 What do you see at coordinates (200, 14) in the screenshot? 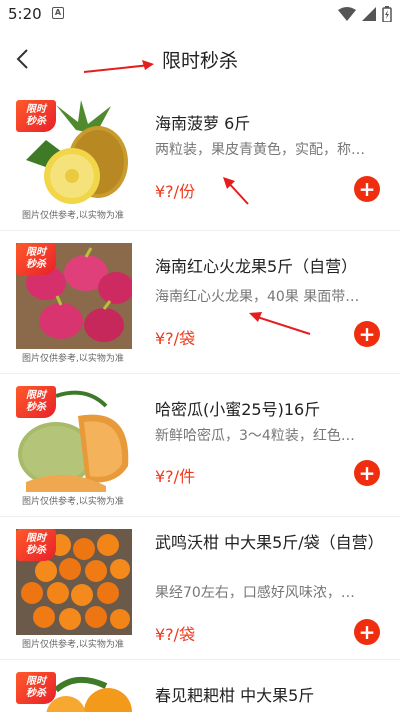
I see `status-bar: 5:20 A` at bounding box center [200, 14].